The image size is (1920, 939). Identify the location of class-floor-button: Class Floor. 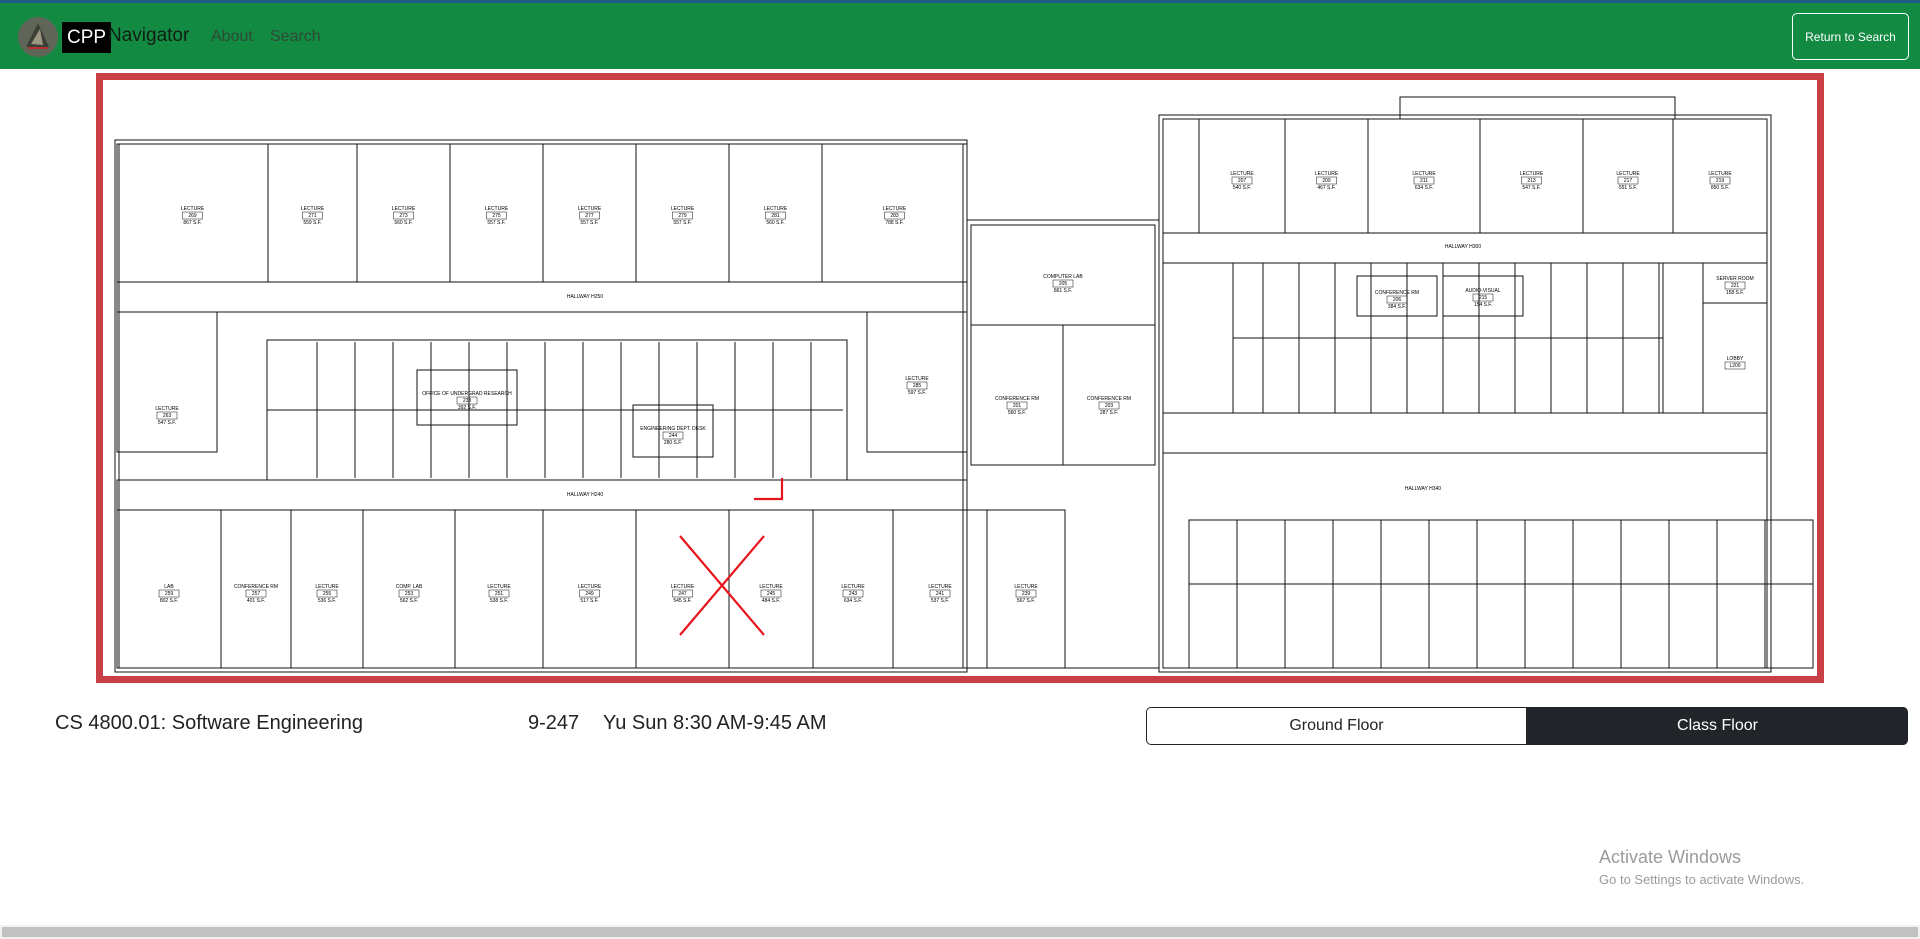
(1717, 726).